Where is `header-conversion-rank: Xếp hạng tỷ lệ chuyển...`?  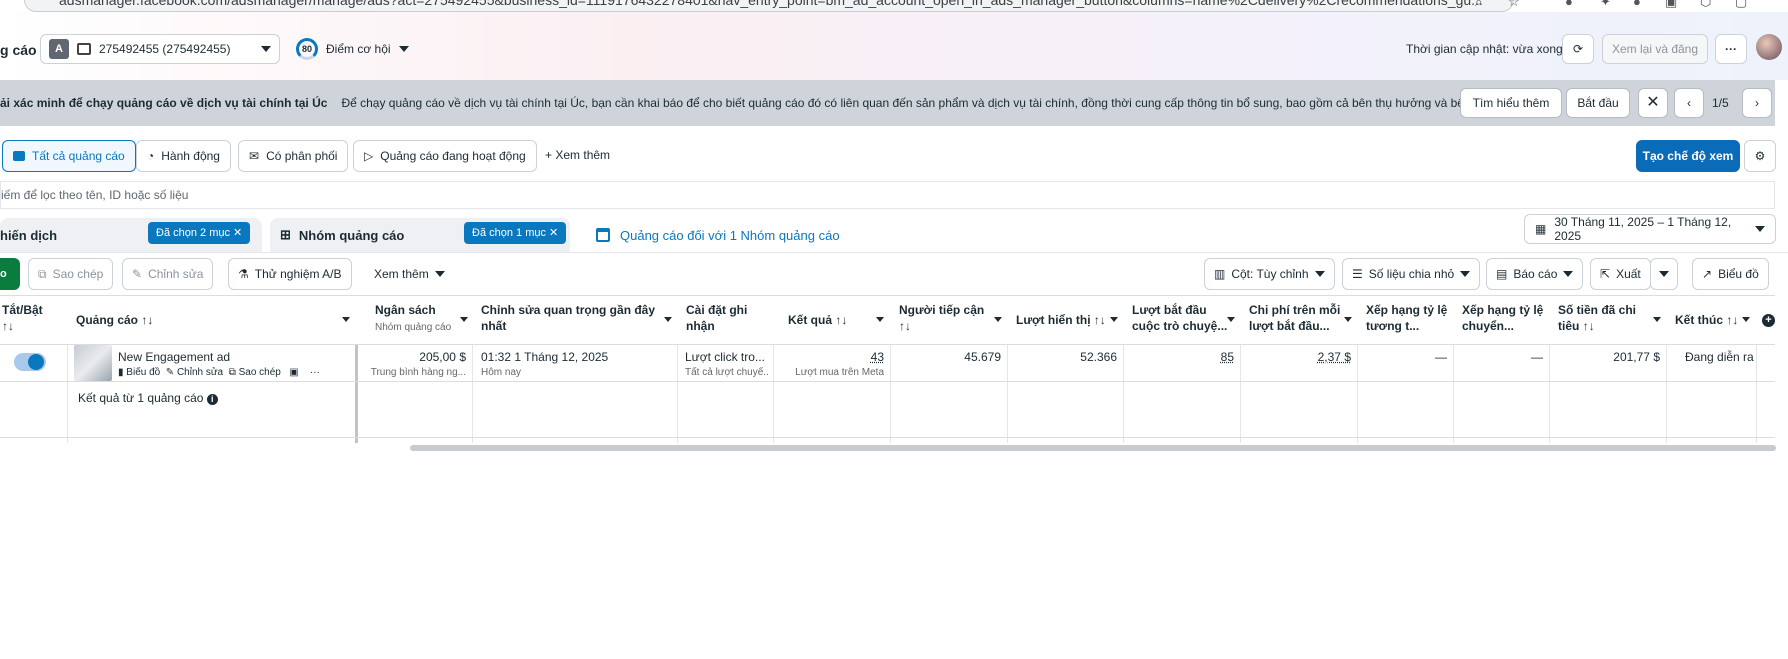 header-conversion-rank: Xếp hạng tỷ lệ chuyển... is located at coordinates (1503, 318).